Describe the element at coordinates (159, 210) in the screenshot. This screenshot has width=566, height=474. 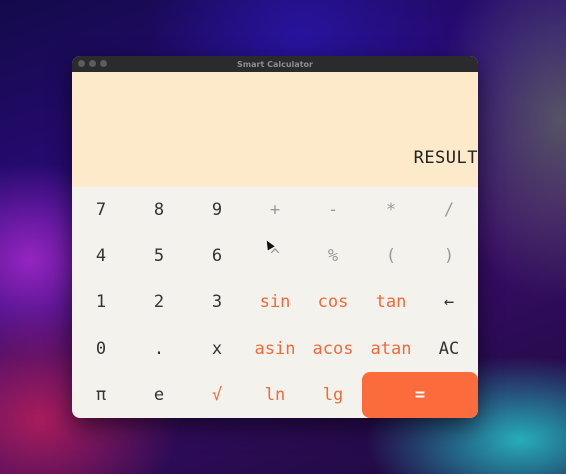
I see `key-8: 8` at that location.